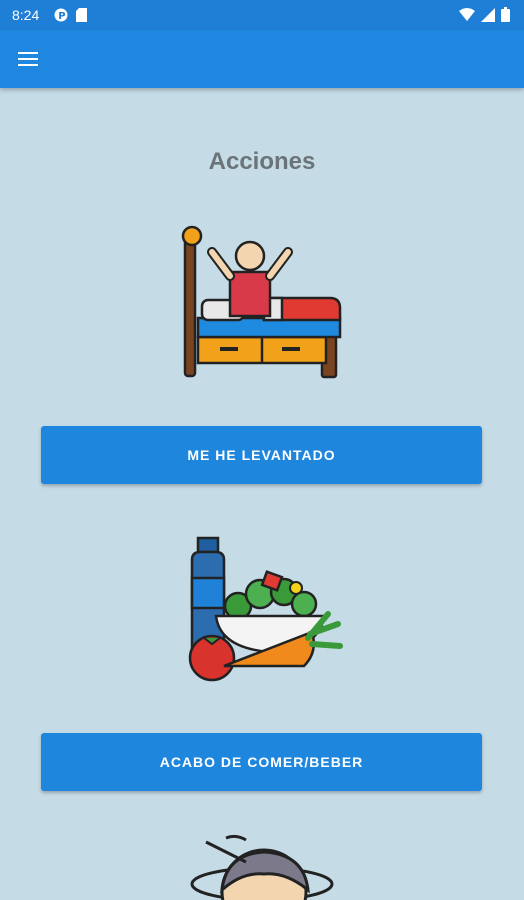 This screenshot has width=524, height=900. What do you see at coordinates (467, 14) in the screenshot?
I see `wifi-icon` at bounding box center [467, 14].